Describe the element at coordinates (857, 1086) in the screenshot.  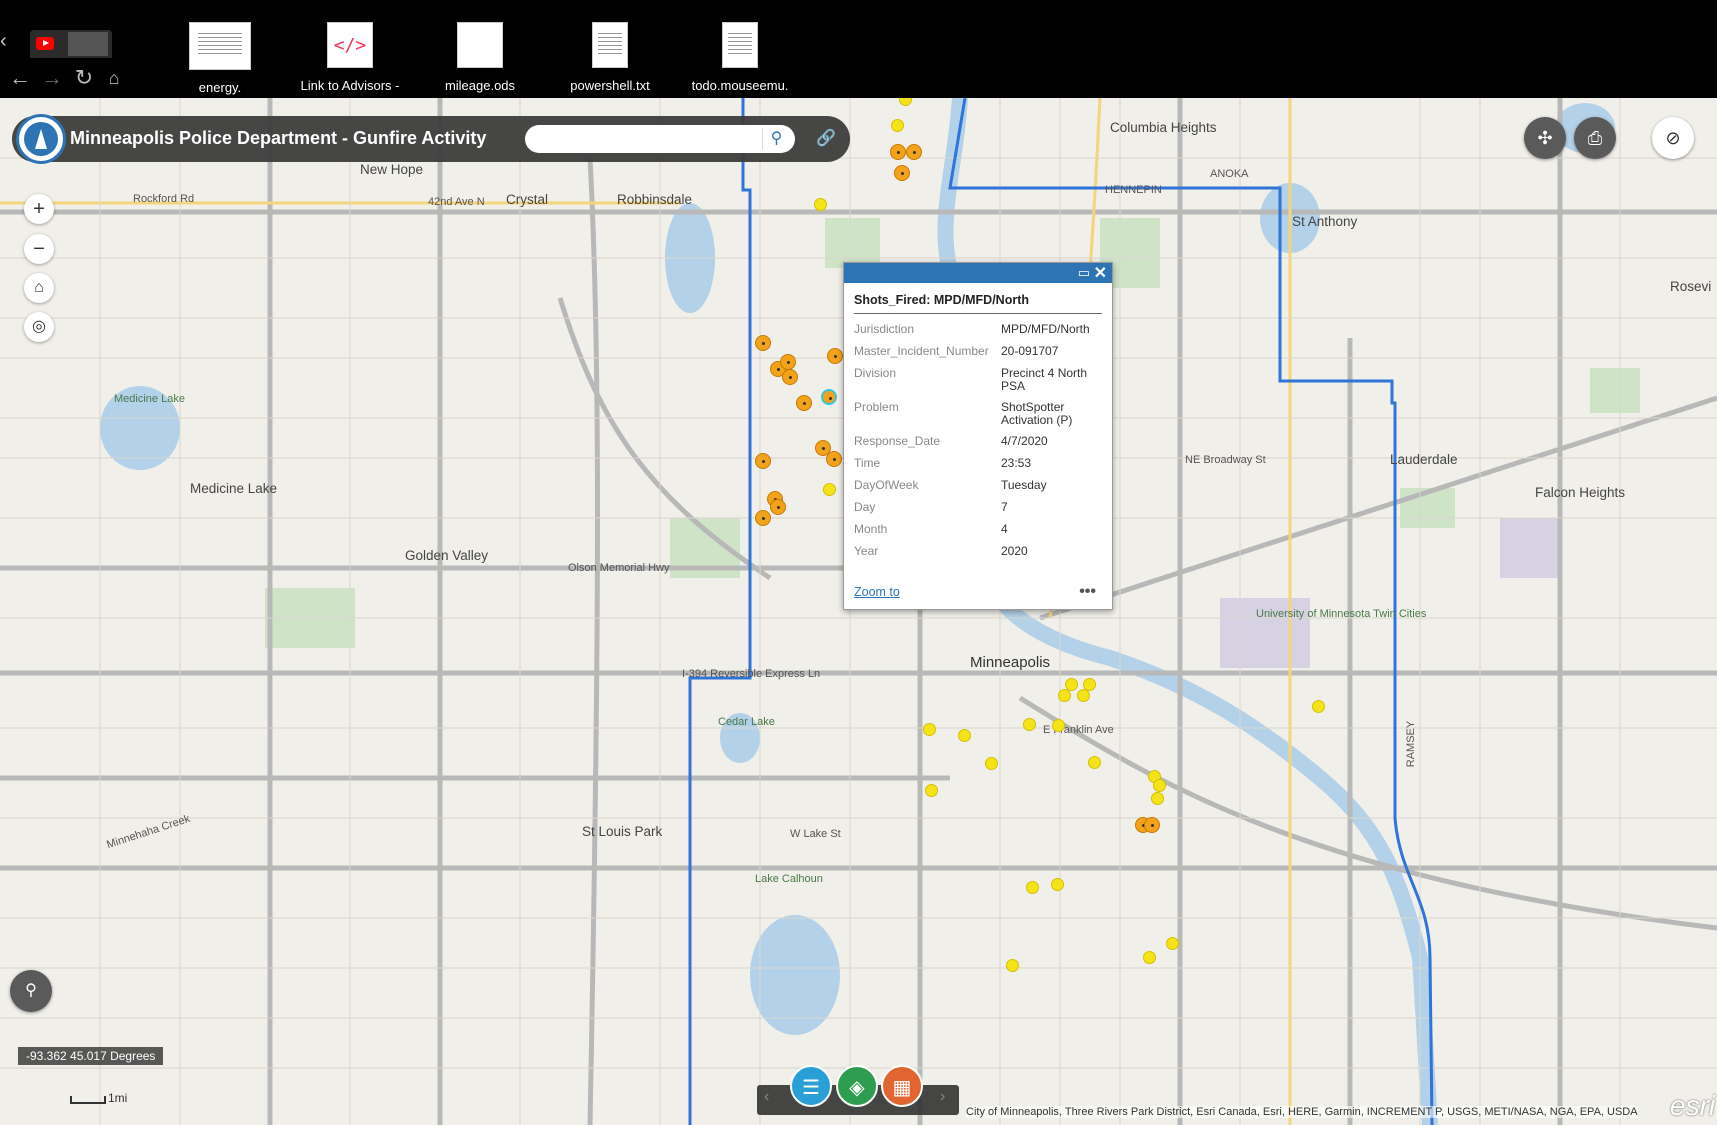
I see `layers-icon: ◈` at that location.